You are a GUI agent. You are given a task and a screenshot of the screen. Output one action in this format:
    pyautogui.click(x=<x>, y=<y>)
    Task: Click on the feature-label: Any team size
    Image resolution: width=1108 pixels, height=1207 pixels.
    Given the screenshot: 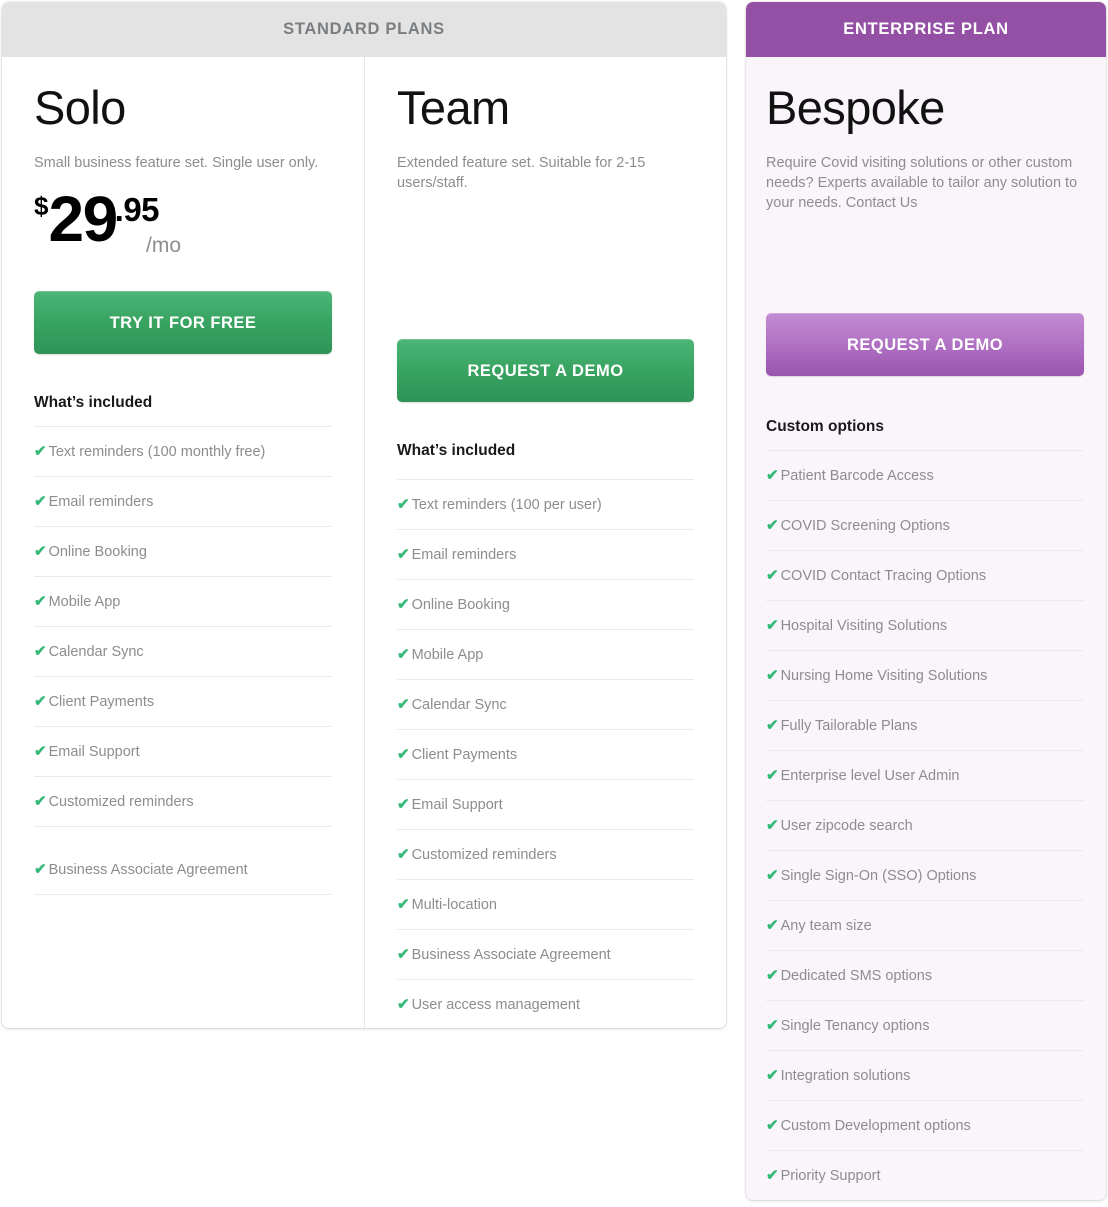 What is the action you would take?
    pyautogui.click(x=826, y=926)
    